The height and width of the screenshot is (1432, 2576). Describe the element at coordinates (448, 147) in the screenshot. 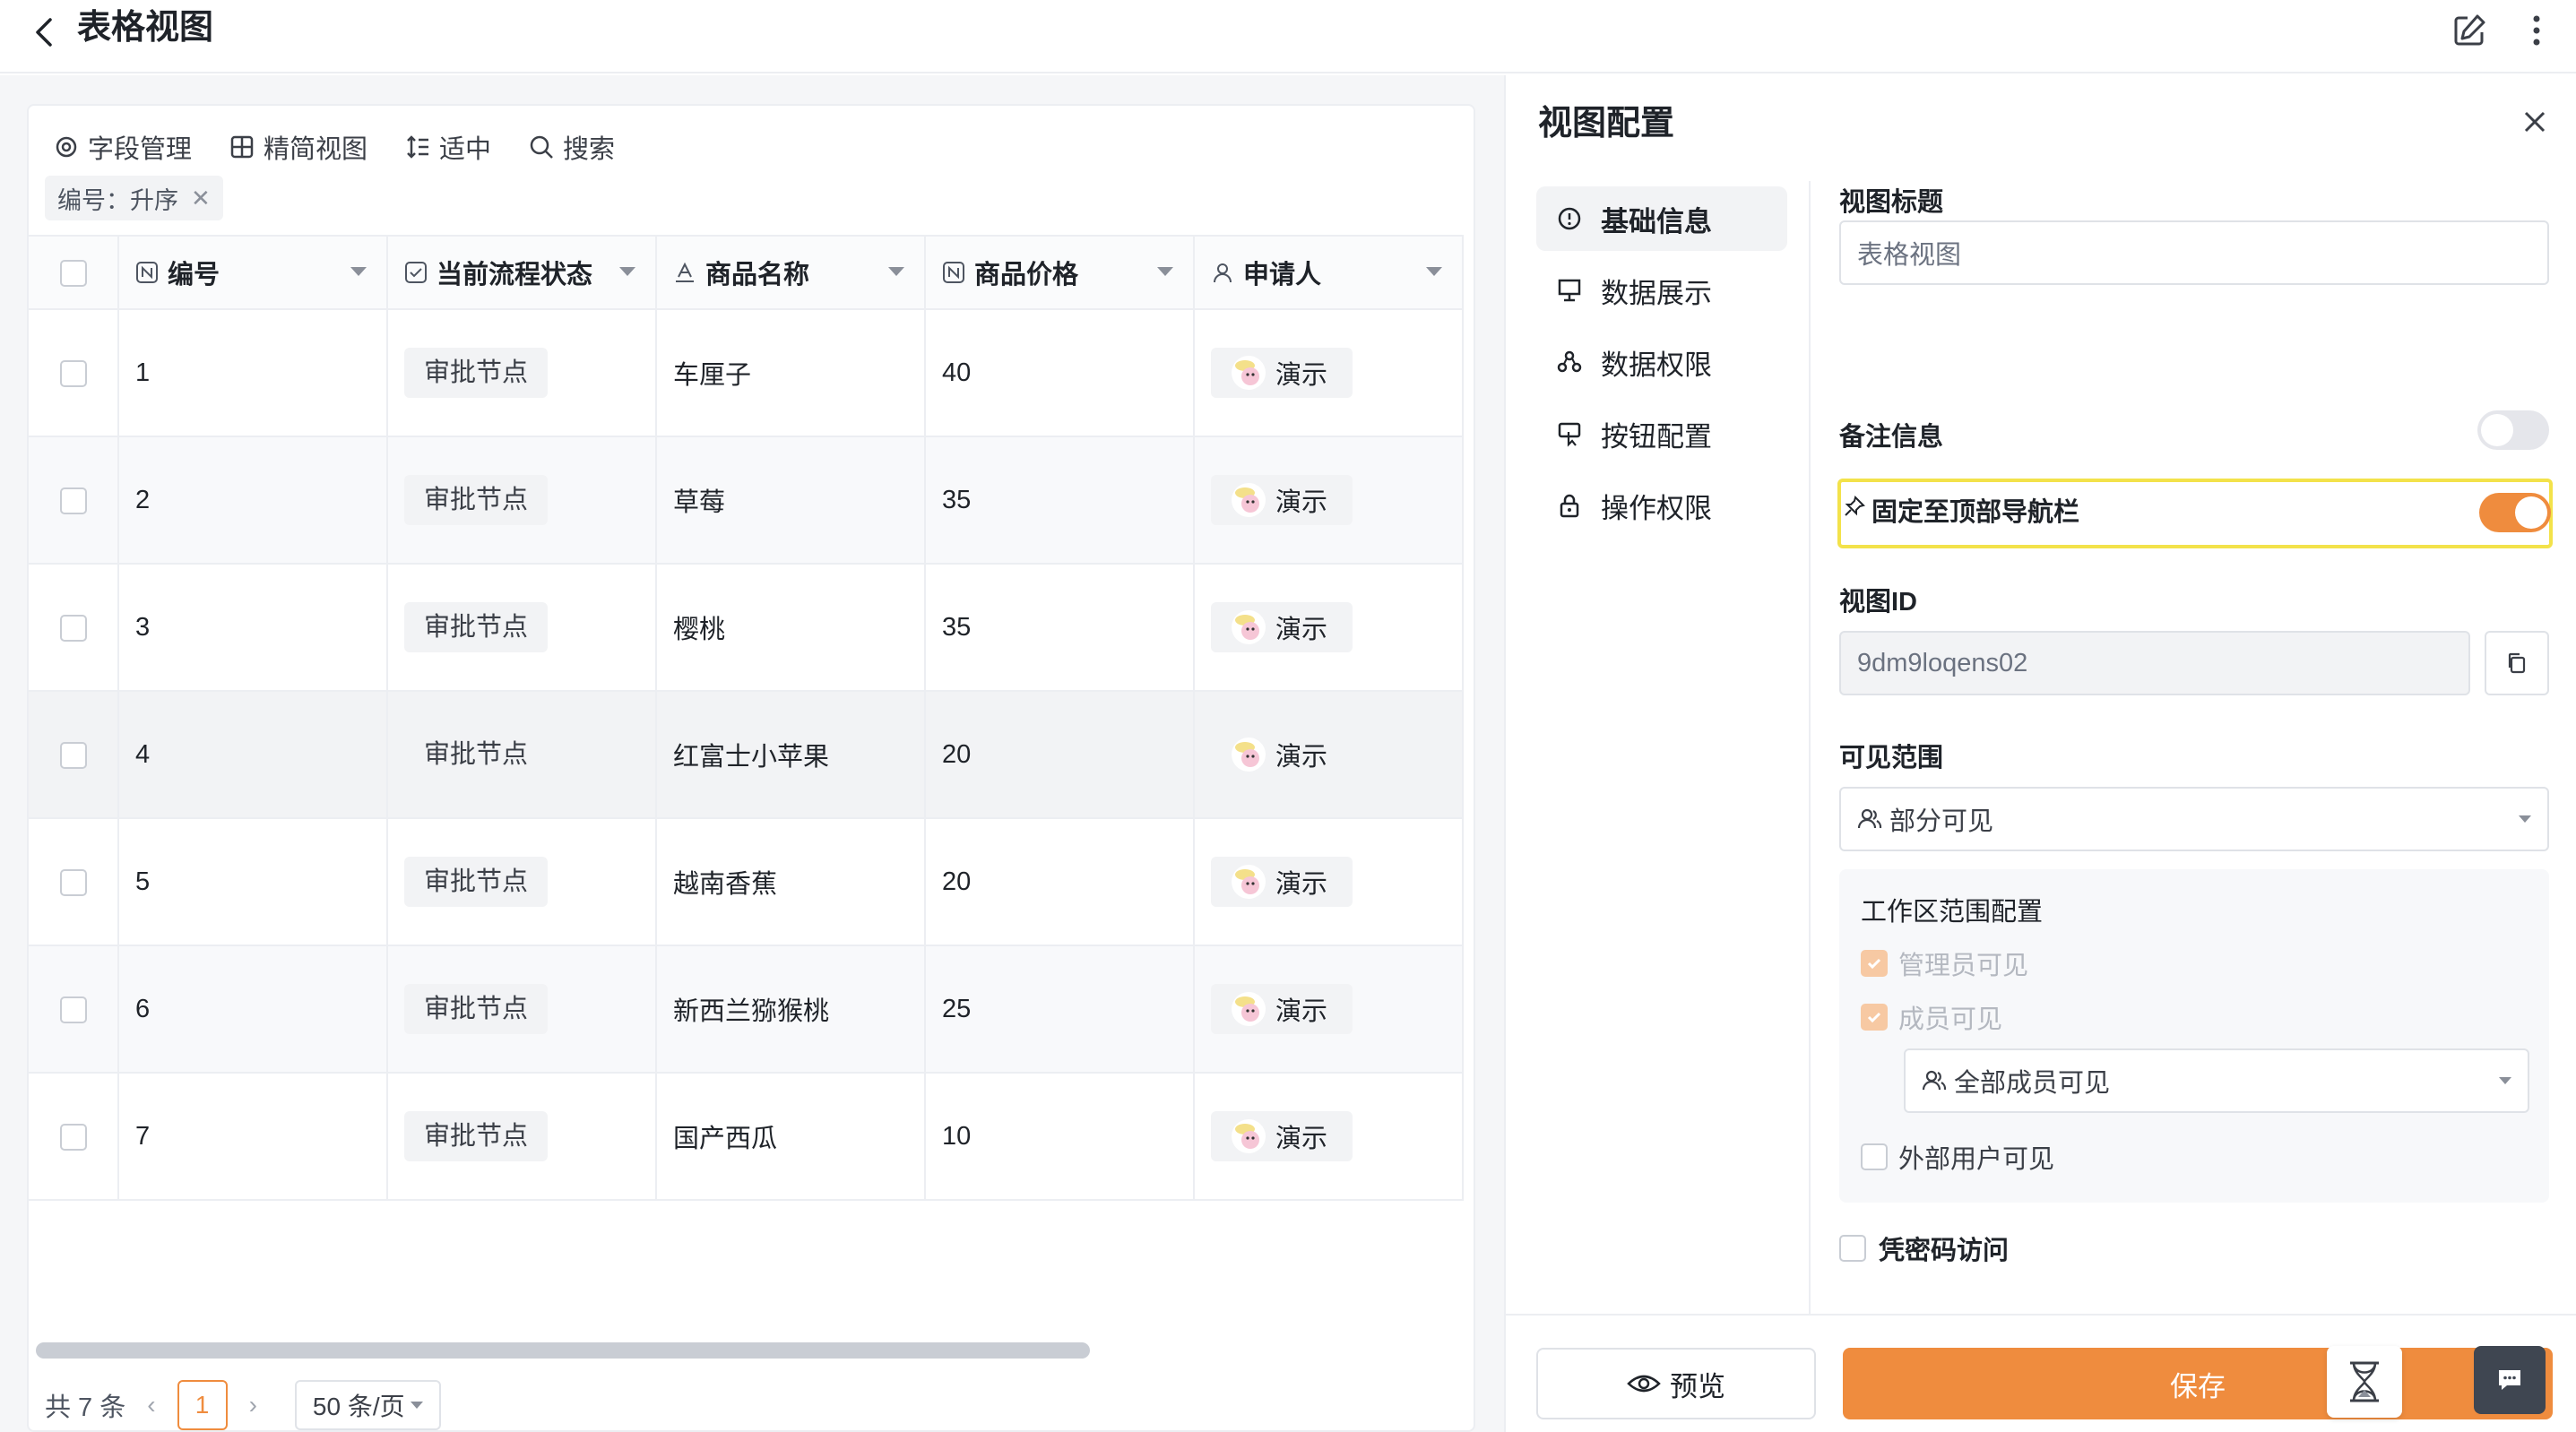

I see `row-density-button: 适中` at that location.